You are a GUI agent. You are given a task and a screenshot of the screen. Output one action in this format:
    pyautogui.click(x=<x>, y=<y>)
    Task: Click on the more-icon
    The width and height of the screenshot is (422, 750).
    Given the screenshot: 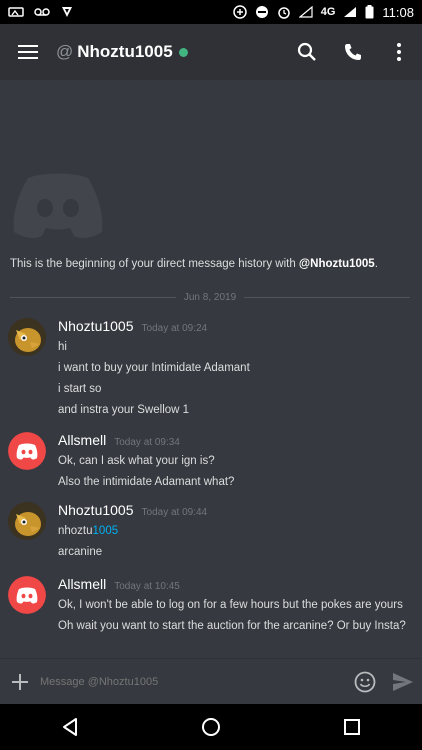 What is the action you would take?
    pyautogui.click(x=399, y=52)
    